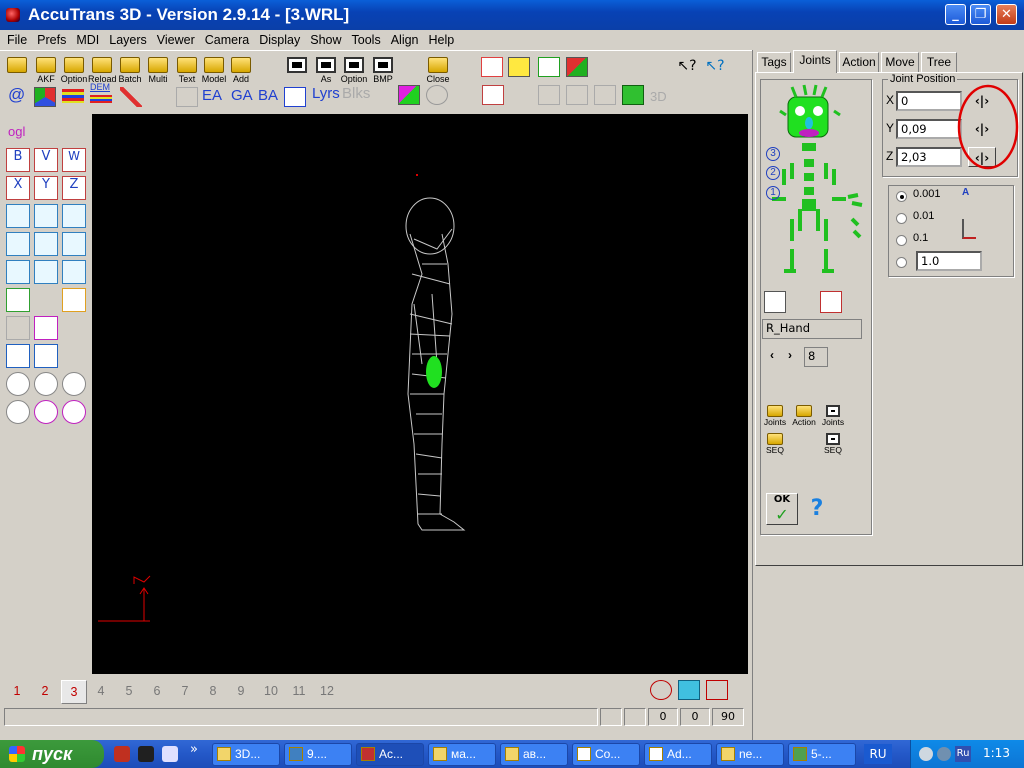 This screenshot has height=768, width=1024. Describe the element at coordinates (128, 40) in the screenshot. I see `menu-layers: Layers` at that location.